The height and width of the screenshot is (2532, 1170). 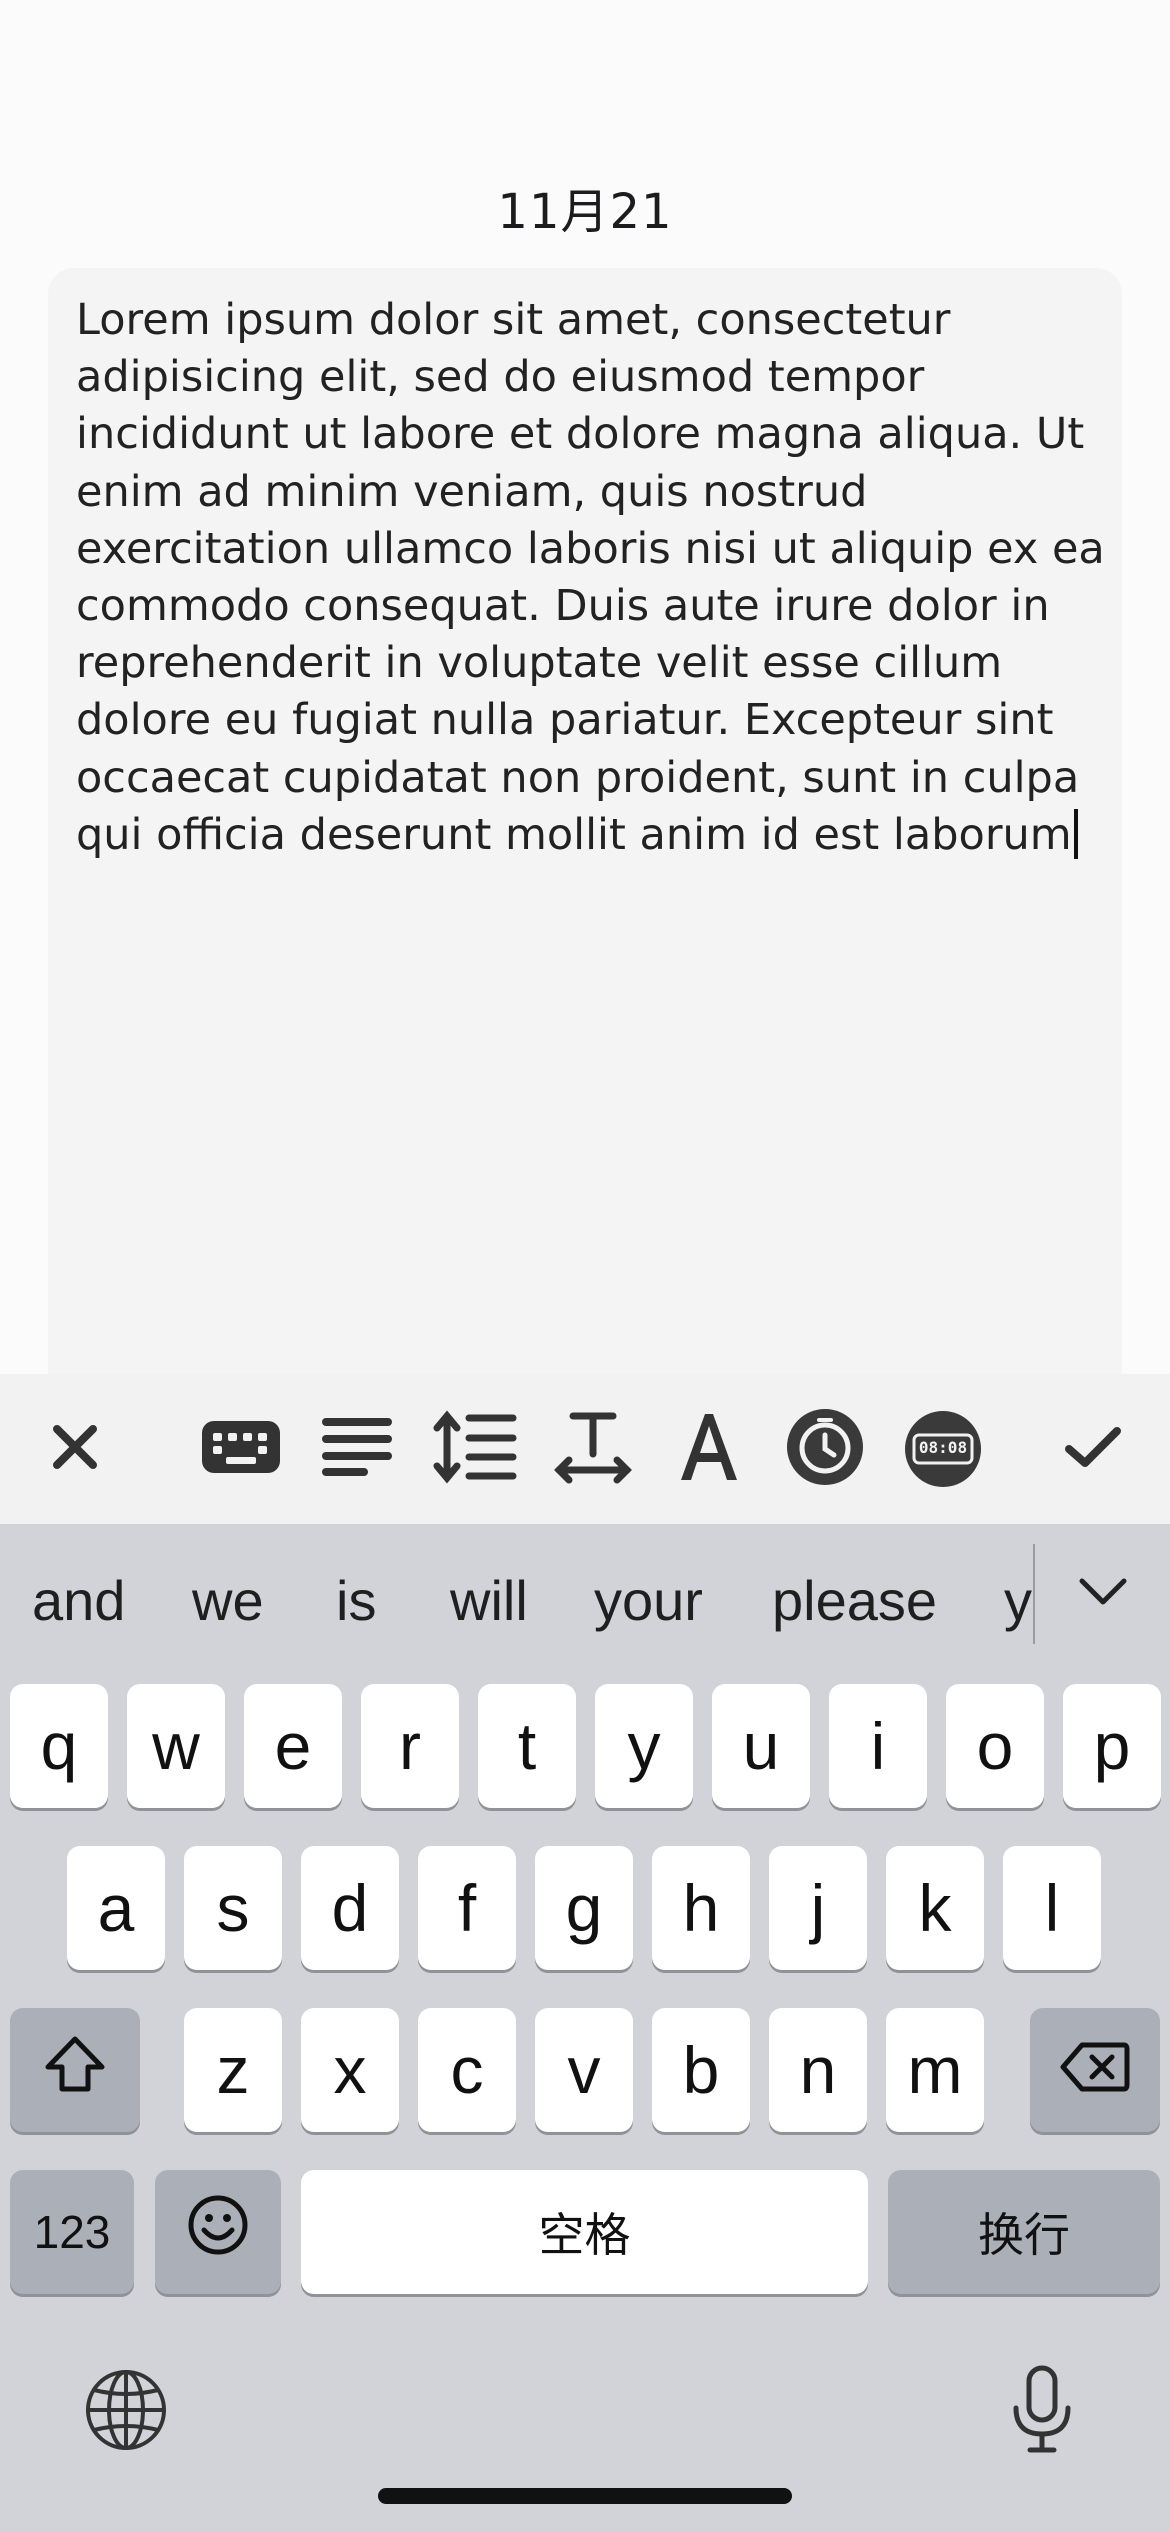 I want to click on backspace-key, so click(x=1095, y=2070).